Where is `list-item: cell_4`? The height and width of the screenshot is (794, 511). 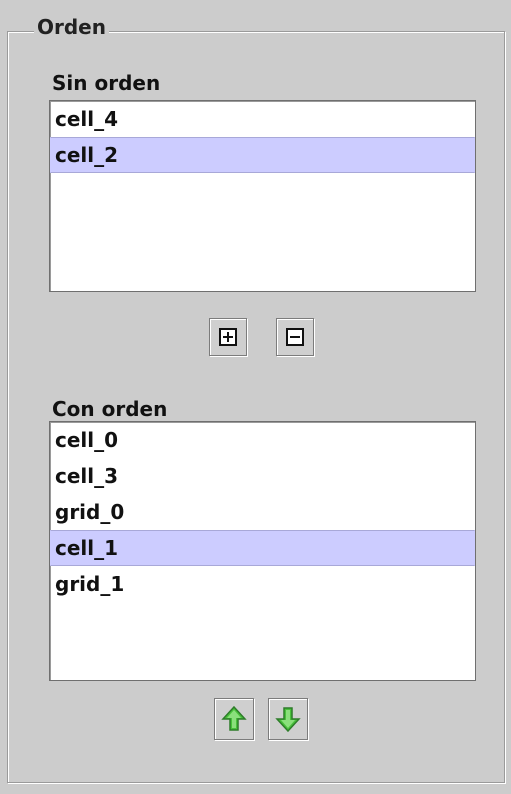
list-item: cell_4 is located at coordinates (262, 119).